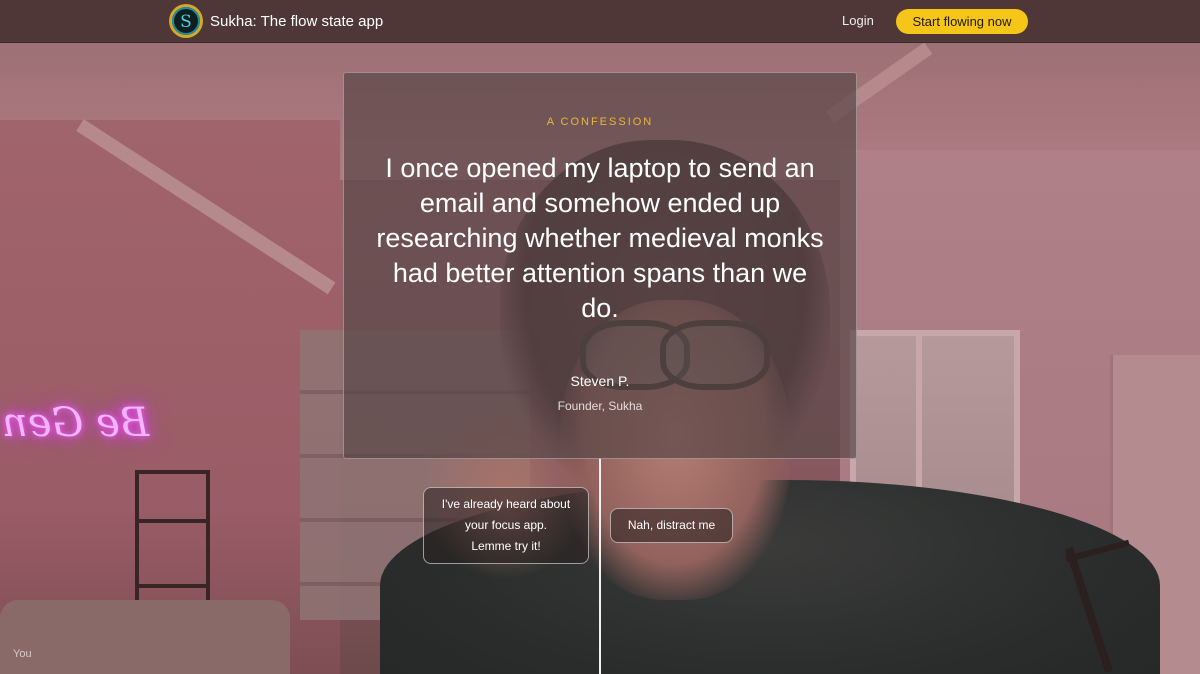 This screenshot has width=1200, height=674. Describe the element at coordinates (297, 21) in the screenshot. I see `brand-name: Sukha: The flow state app` at that location.